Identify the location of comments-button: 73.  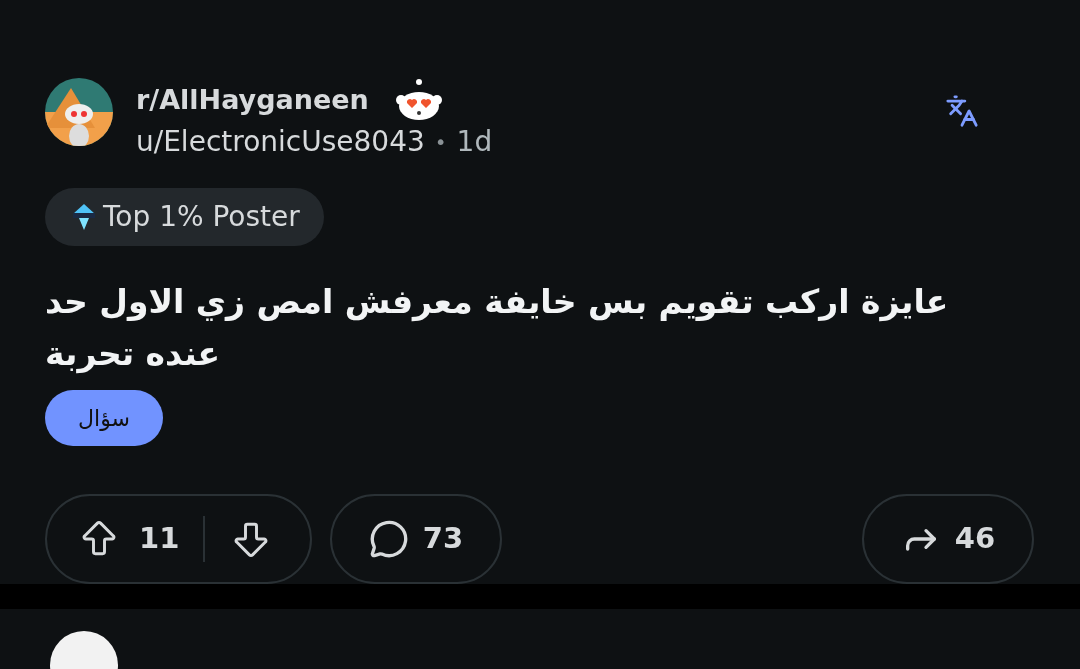
(416, 539).